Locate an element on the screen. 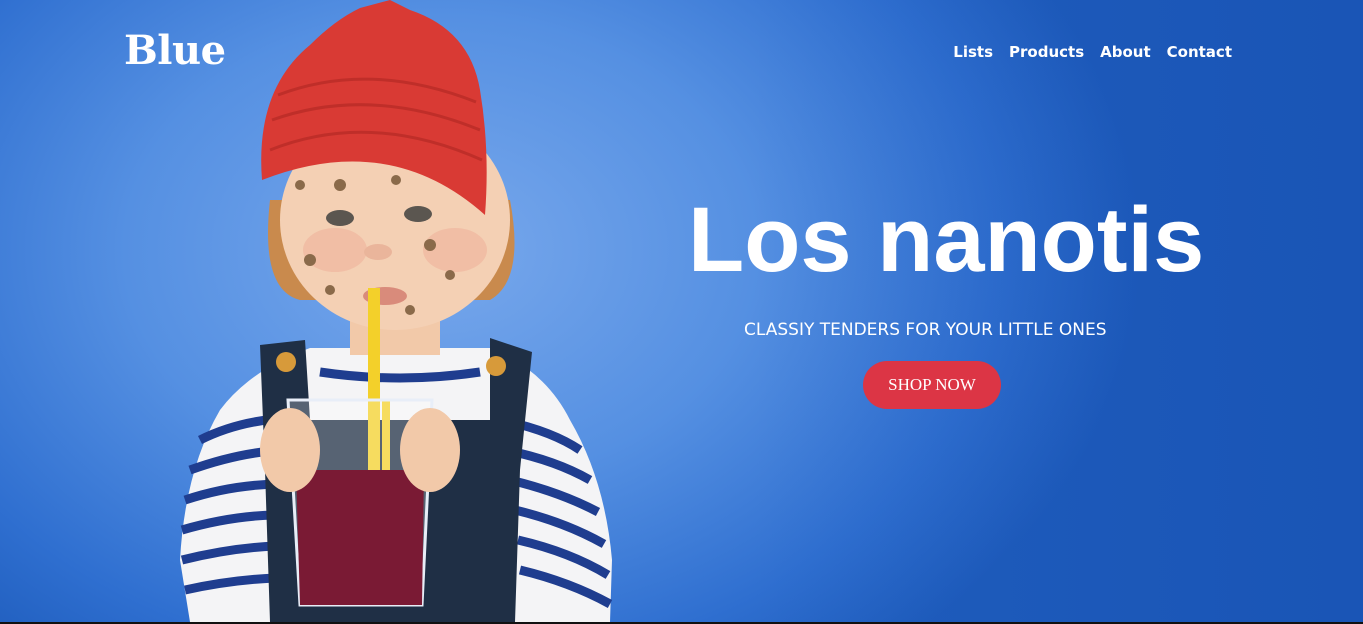  brand-logo: Blue is located at coordinates (175, 50).